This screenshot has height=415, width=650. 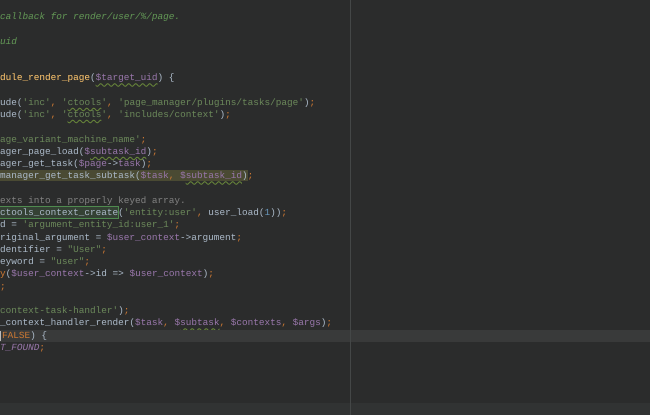 I want to click on code-line: exts into a properly keyed array., so click(x=93, y=200).